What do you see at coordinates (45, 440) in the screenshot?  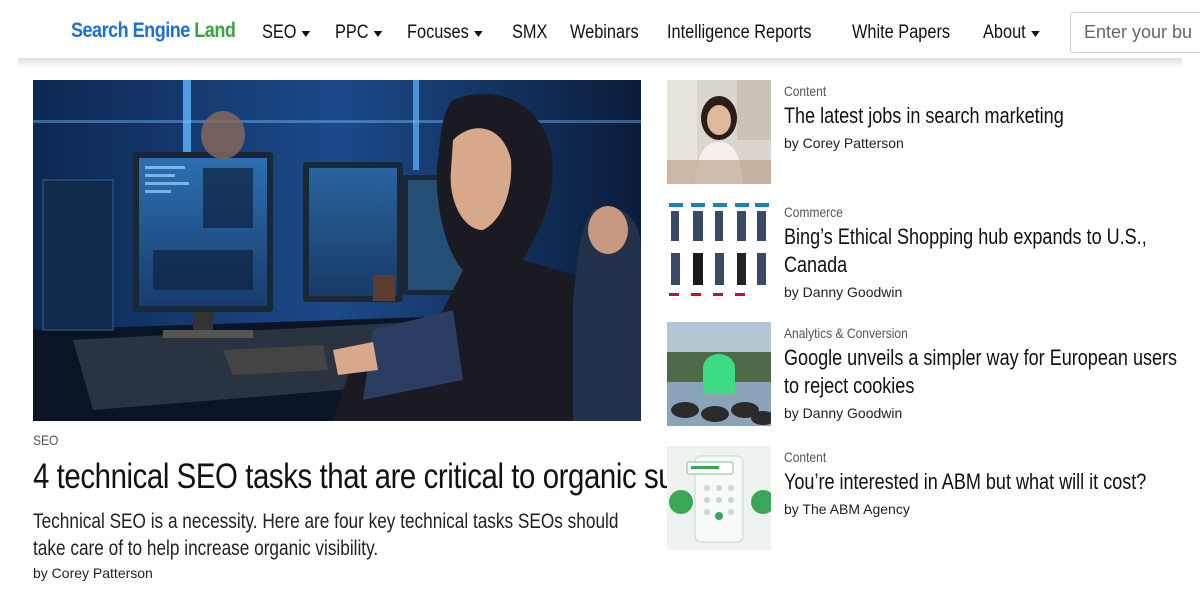 I see `feature-category: SEO` at bounding box center [45, 440].